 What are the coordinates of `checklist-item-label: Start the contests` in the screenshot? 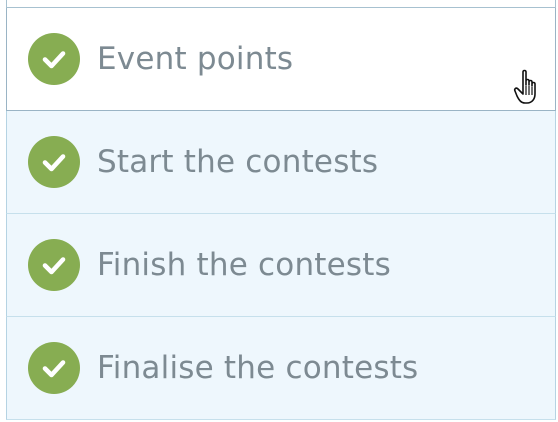 It's located at (238, 162).